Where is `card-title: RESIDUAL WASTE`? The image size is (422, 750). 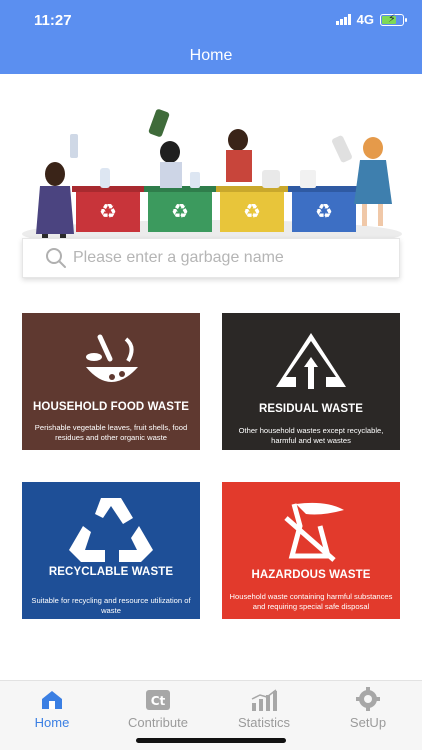
card-title: RESIDUAL WASTE is located at coordinates (311, 409).